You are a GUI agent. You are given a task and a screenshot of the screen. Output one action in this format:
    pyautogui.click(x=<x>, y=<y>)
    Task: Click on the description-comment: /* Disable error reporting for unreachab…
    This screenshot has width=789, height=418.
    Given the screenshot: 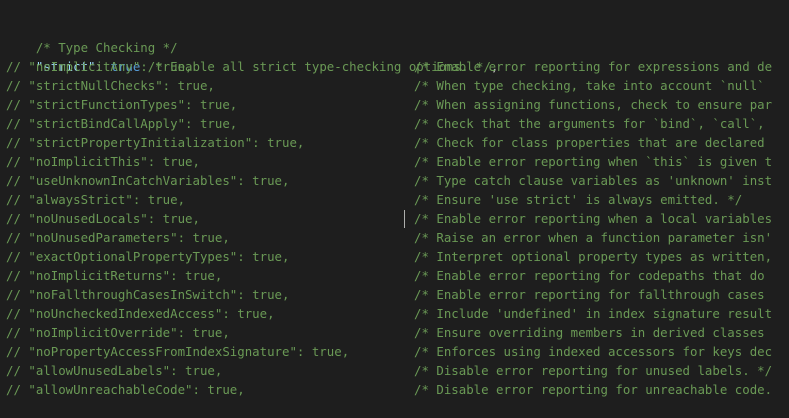 What is the action you would take?
    pyautogui.click(x=593, y=389)
    